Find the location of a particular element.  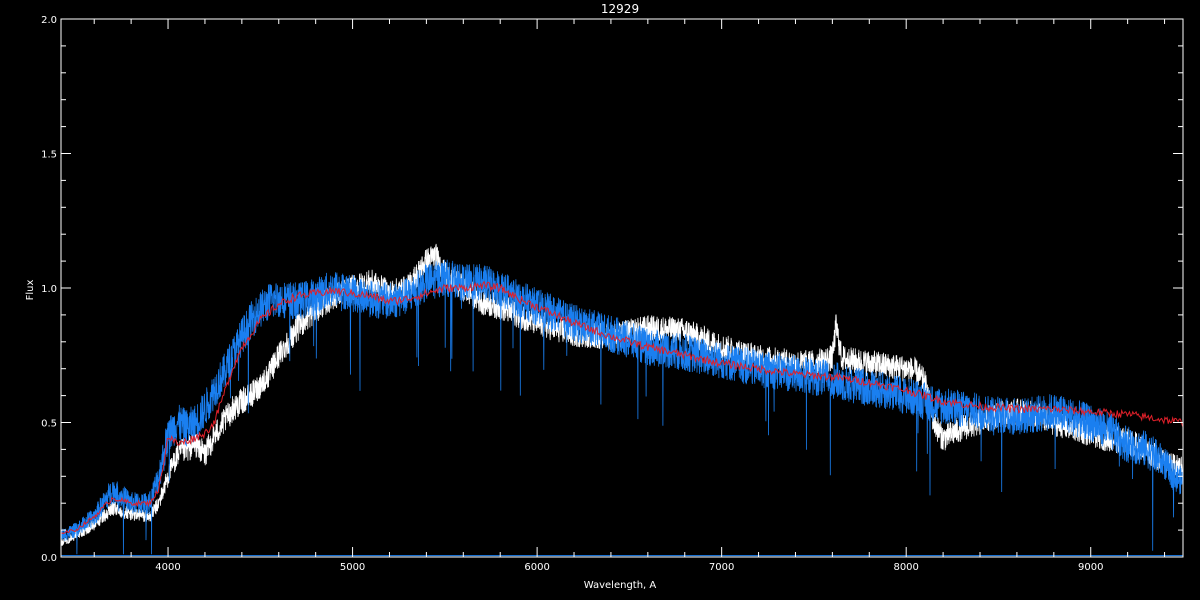

x-tick-label: 6000 is located at coordinates (536, 567).